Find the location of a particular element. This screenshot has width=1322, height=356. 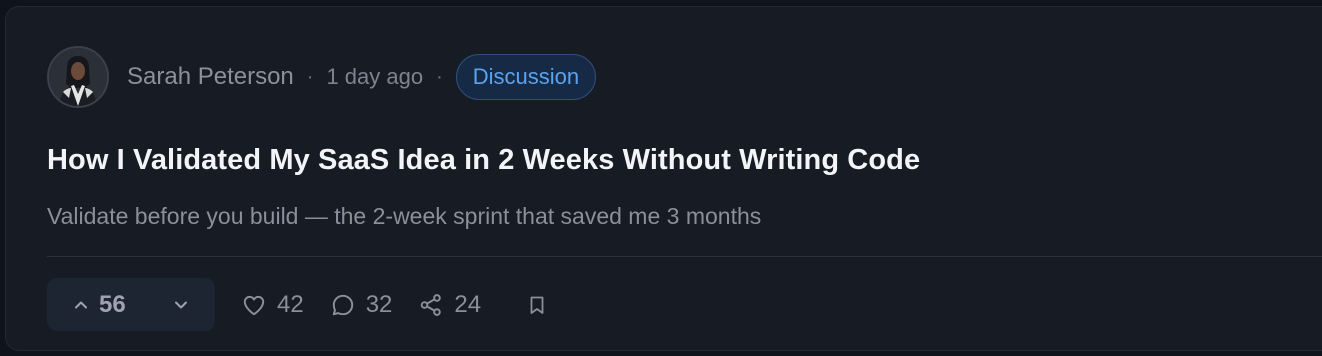

downvote-button is located at coordinates (181, 305).